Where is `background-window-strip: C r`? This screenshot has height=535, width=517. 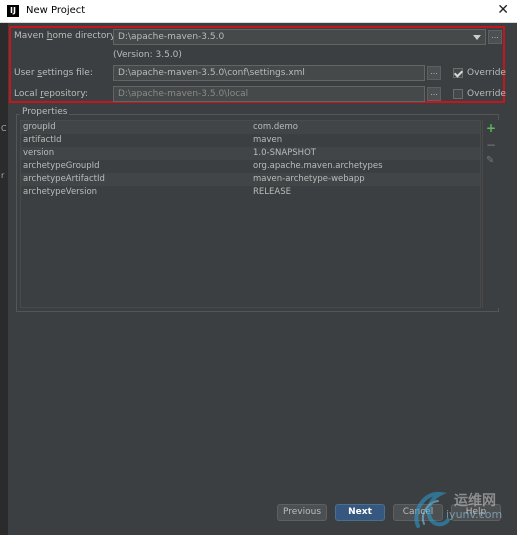 background-window-strip: C r is located at coordinates (4, 279).